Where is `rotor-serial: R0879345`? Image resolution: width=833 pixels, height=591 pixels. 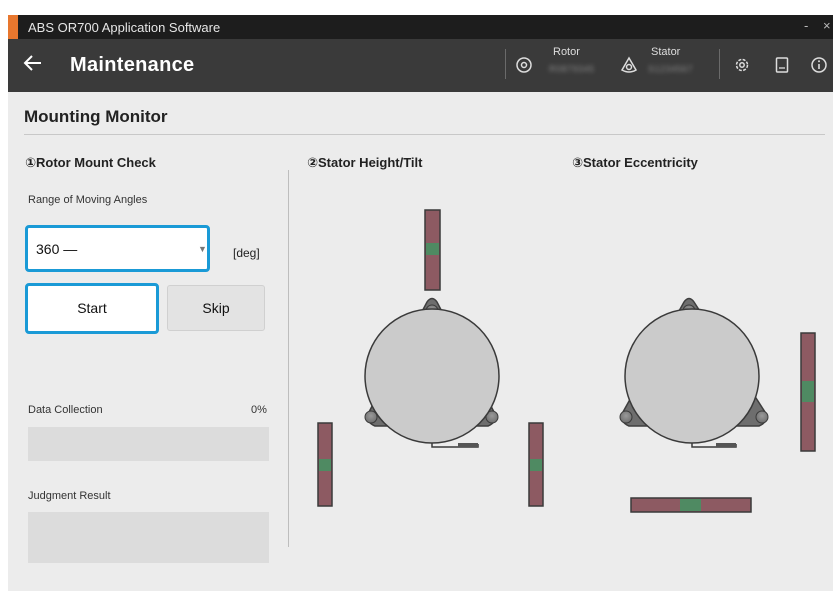 rotor-serial: R0879345 is located at coordinates (572, 69).